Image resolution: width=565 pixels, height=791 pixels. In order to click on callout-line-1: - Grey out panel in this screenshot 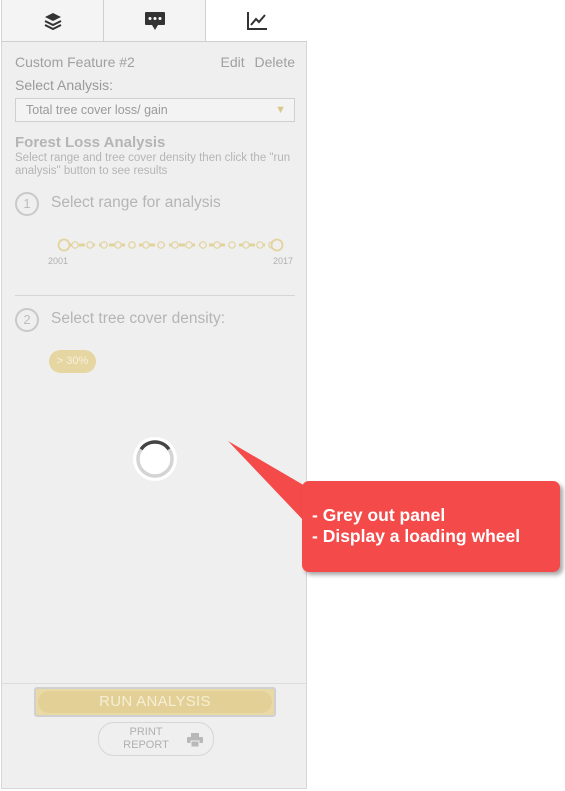, I will do `click(379, 515)`.